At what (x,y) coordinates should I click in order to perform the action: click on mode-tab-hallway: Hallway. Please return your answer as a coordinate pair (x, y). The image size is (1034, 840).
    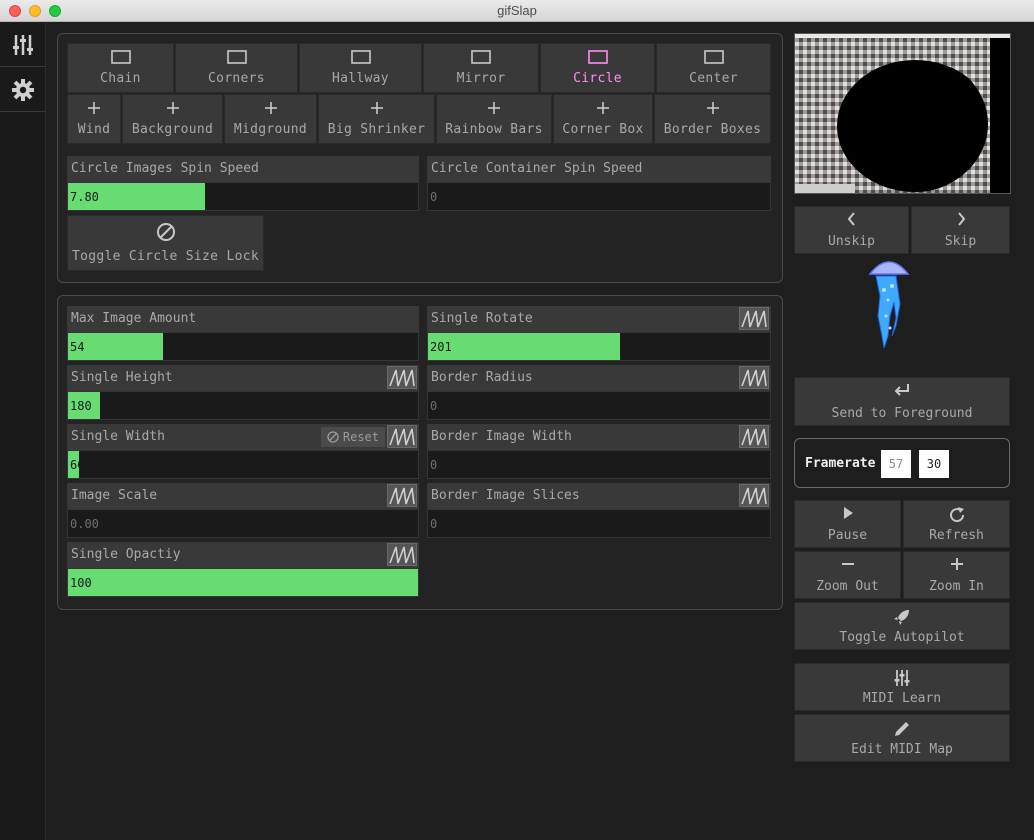
    Looking at the image, I should click on (360, 68).